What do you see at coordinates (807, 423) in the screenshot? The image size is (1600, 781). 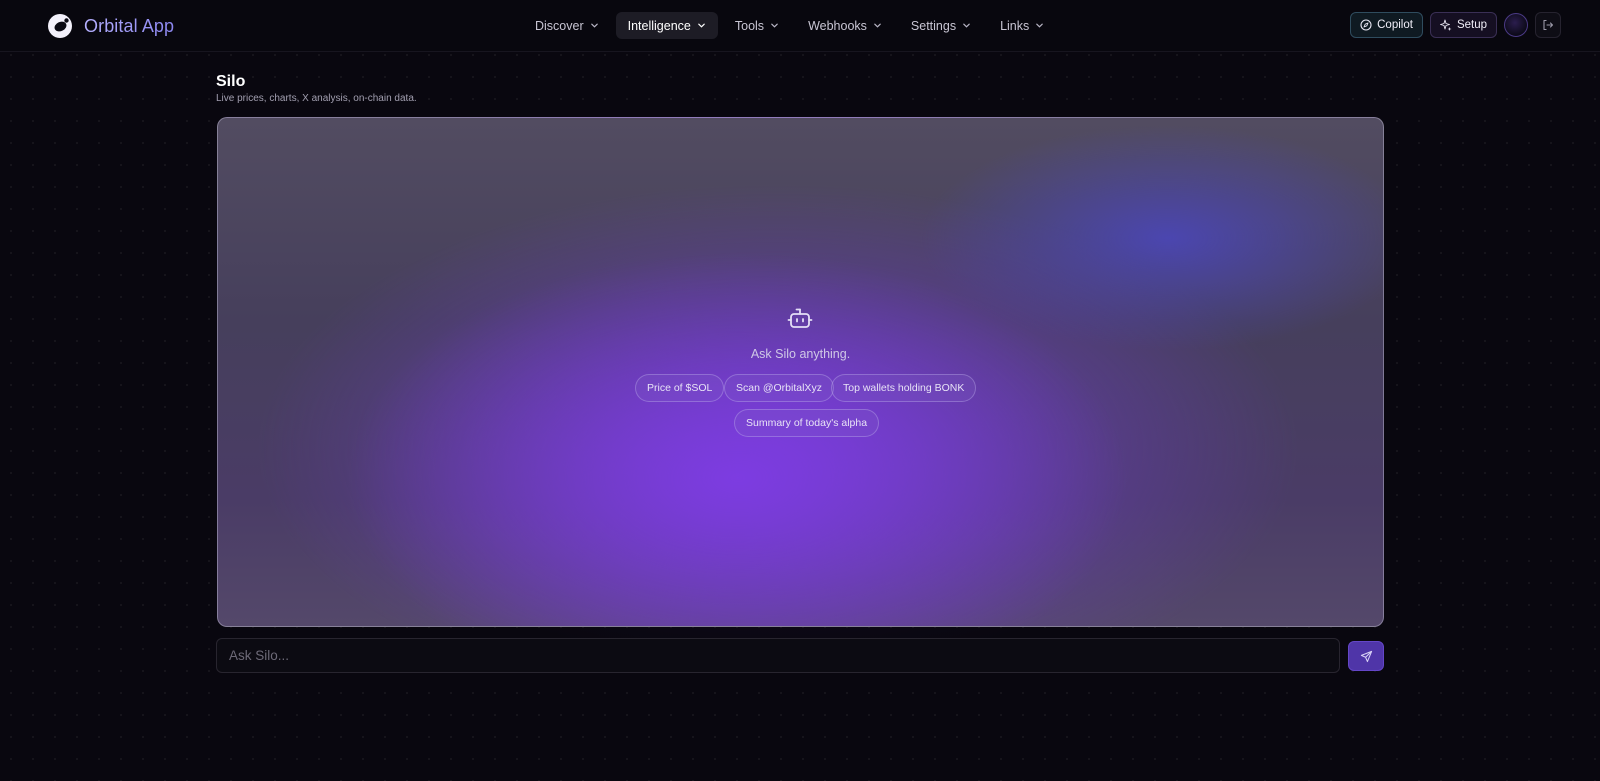 I see `suggestion-chip: Summary of today's alpha` at bounding box center [807, 423].